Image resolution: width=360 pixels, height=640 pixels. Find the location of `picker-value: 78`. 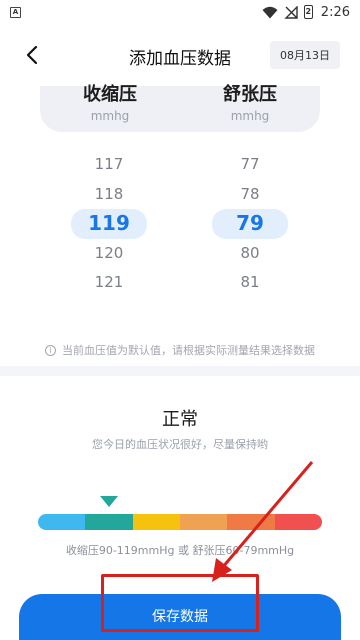

picker-value: 78 is located at coordinates (250, 195).